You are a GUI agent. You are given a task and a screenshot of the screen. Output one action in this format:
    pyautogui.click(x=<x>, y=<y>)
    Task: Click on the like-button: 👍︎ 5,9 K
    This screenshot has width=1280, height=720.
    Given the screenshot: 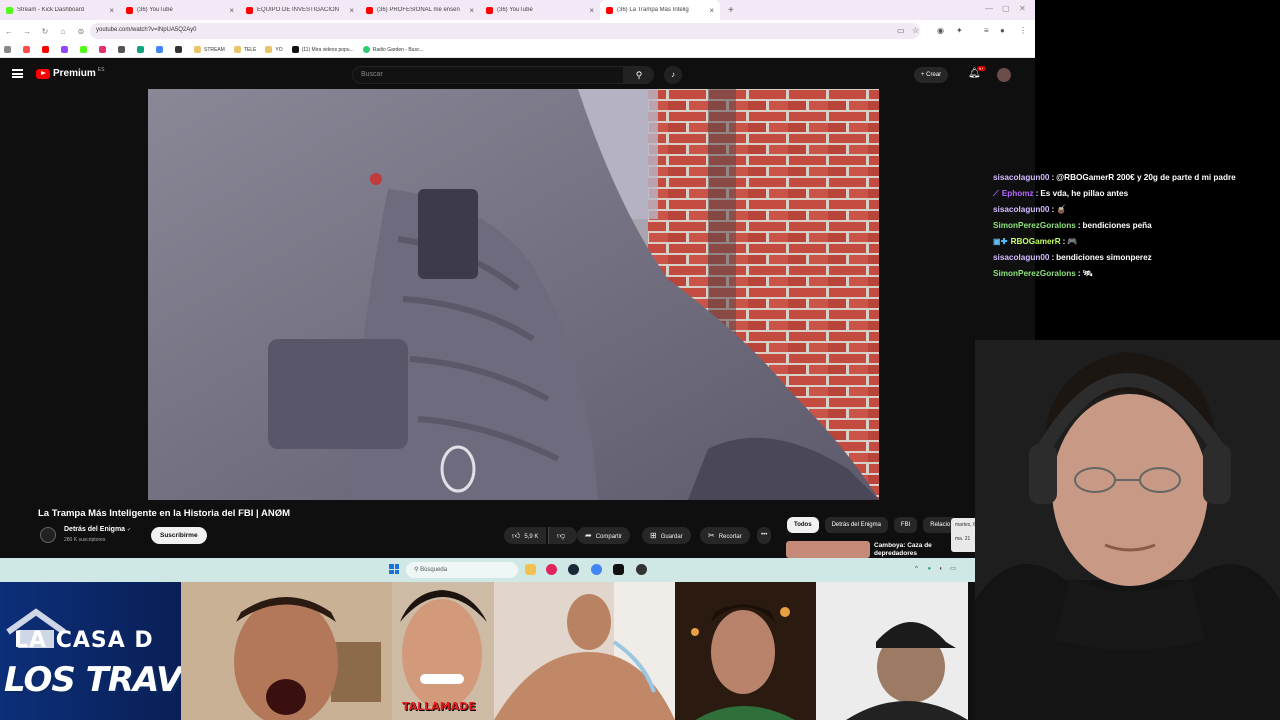 What is the action you would take?
    pyautogui.click(x=525, y=535)
    